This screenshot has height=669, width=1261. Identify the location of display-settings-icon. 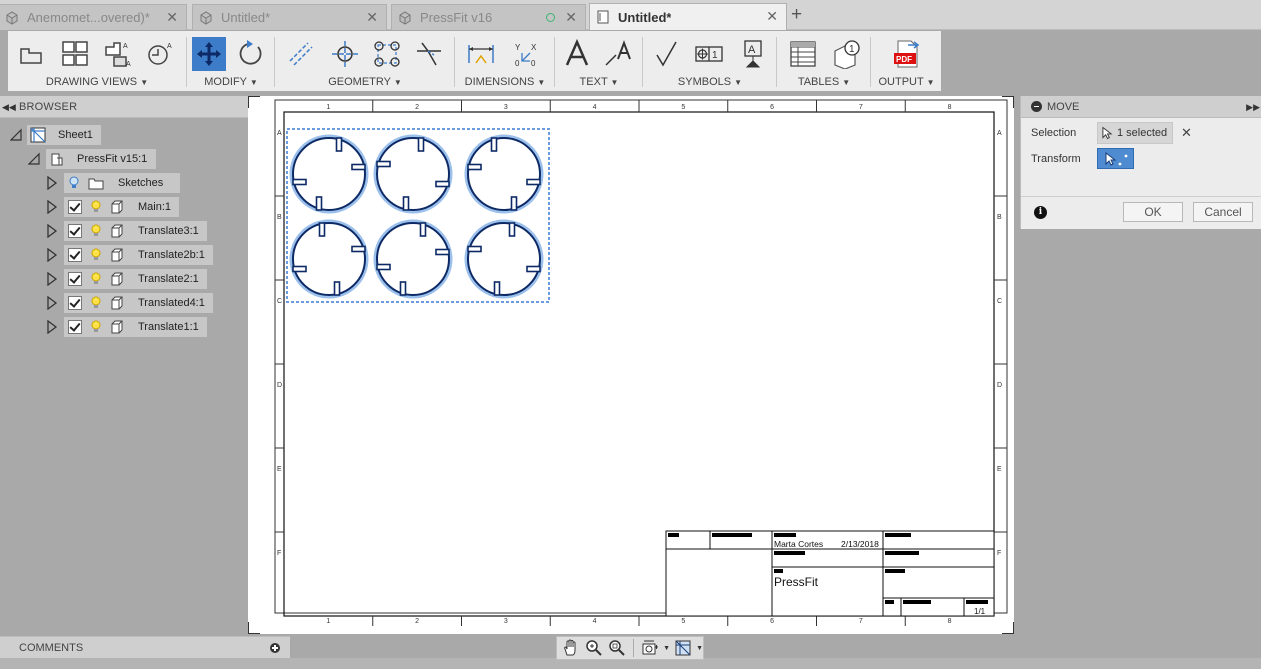
(650, 647).